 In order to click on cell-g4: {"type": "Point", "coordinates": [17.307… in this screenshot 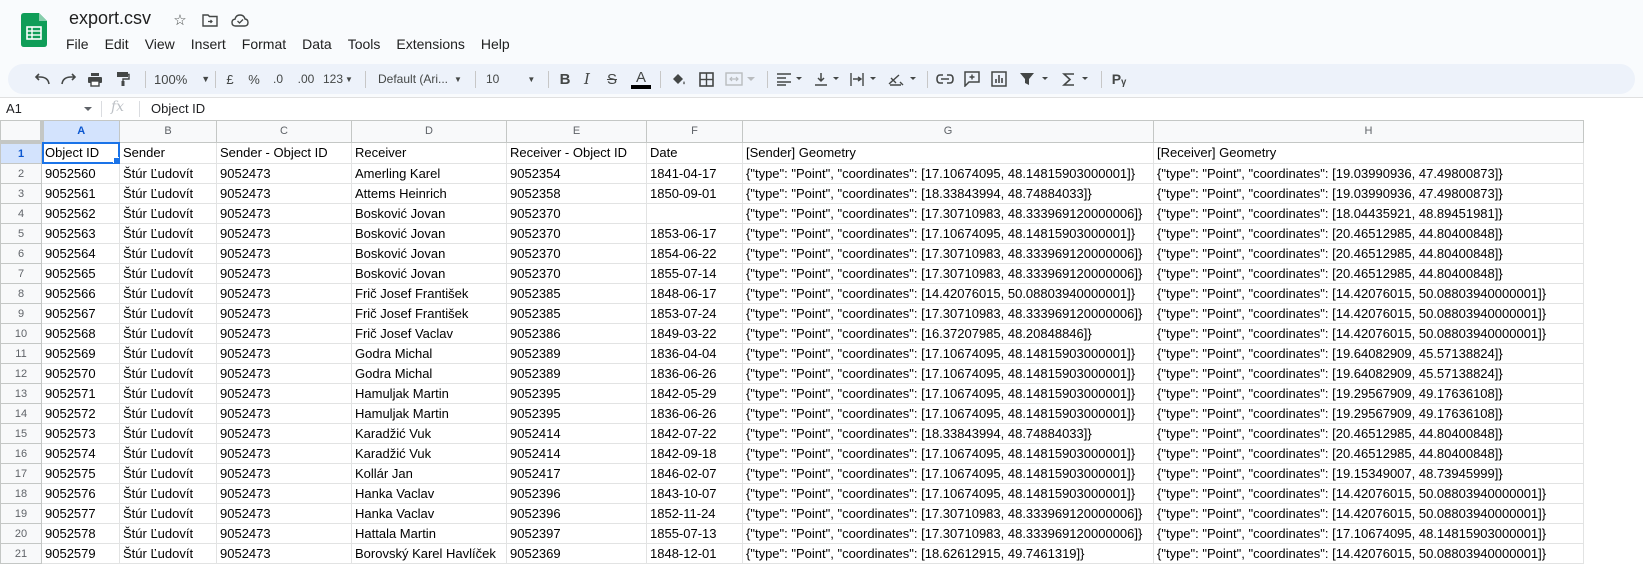, I will do `click(948, 213)`.